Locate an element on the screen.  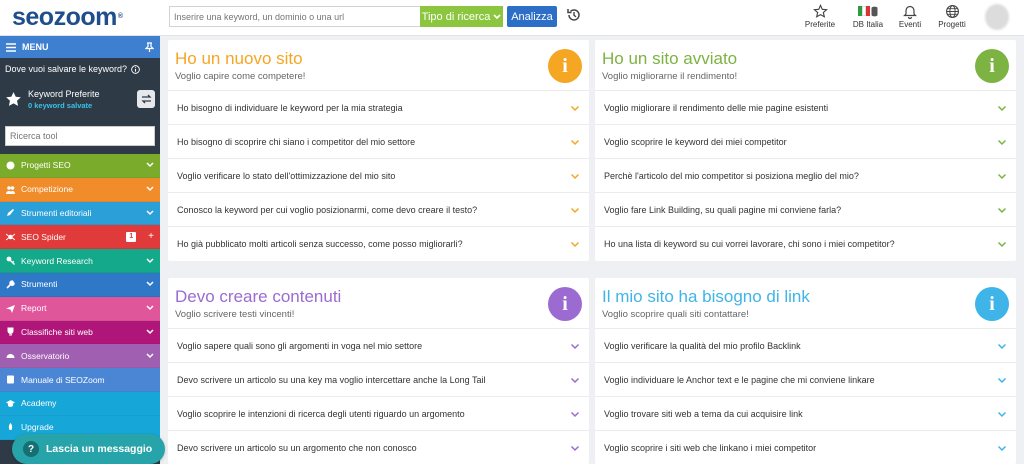
sidebar-item-manuale-di-seozoom: Manuale di SEOZoom is located at coordinates (80, 380).